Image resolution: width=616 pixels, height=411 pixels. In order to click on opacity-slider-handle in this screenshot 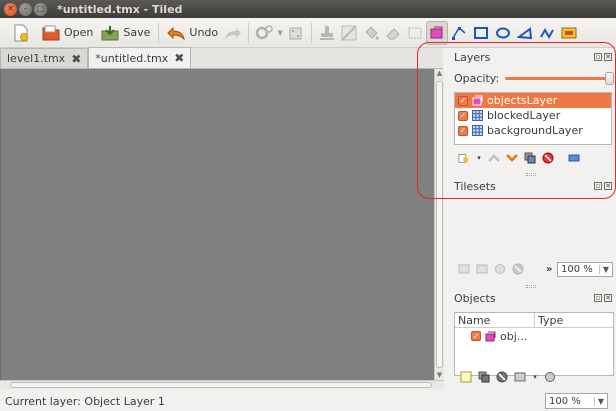, I will do `click(609, 78)`.